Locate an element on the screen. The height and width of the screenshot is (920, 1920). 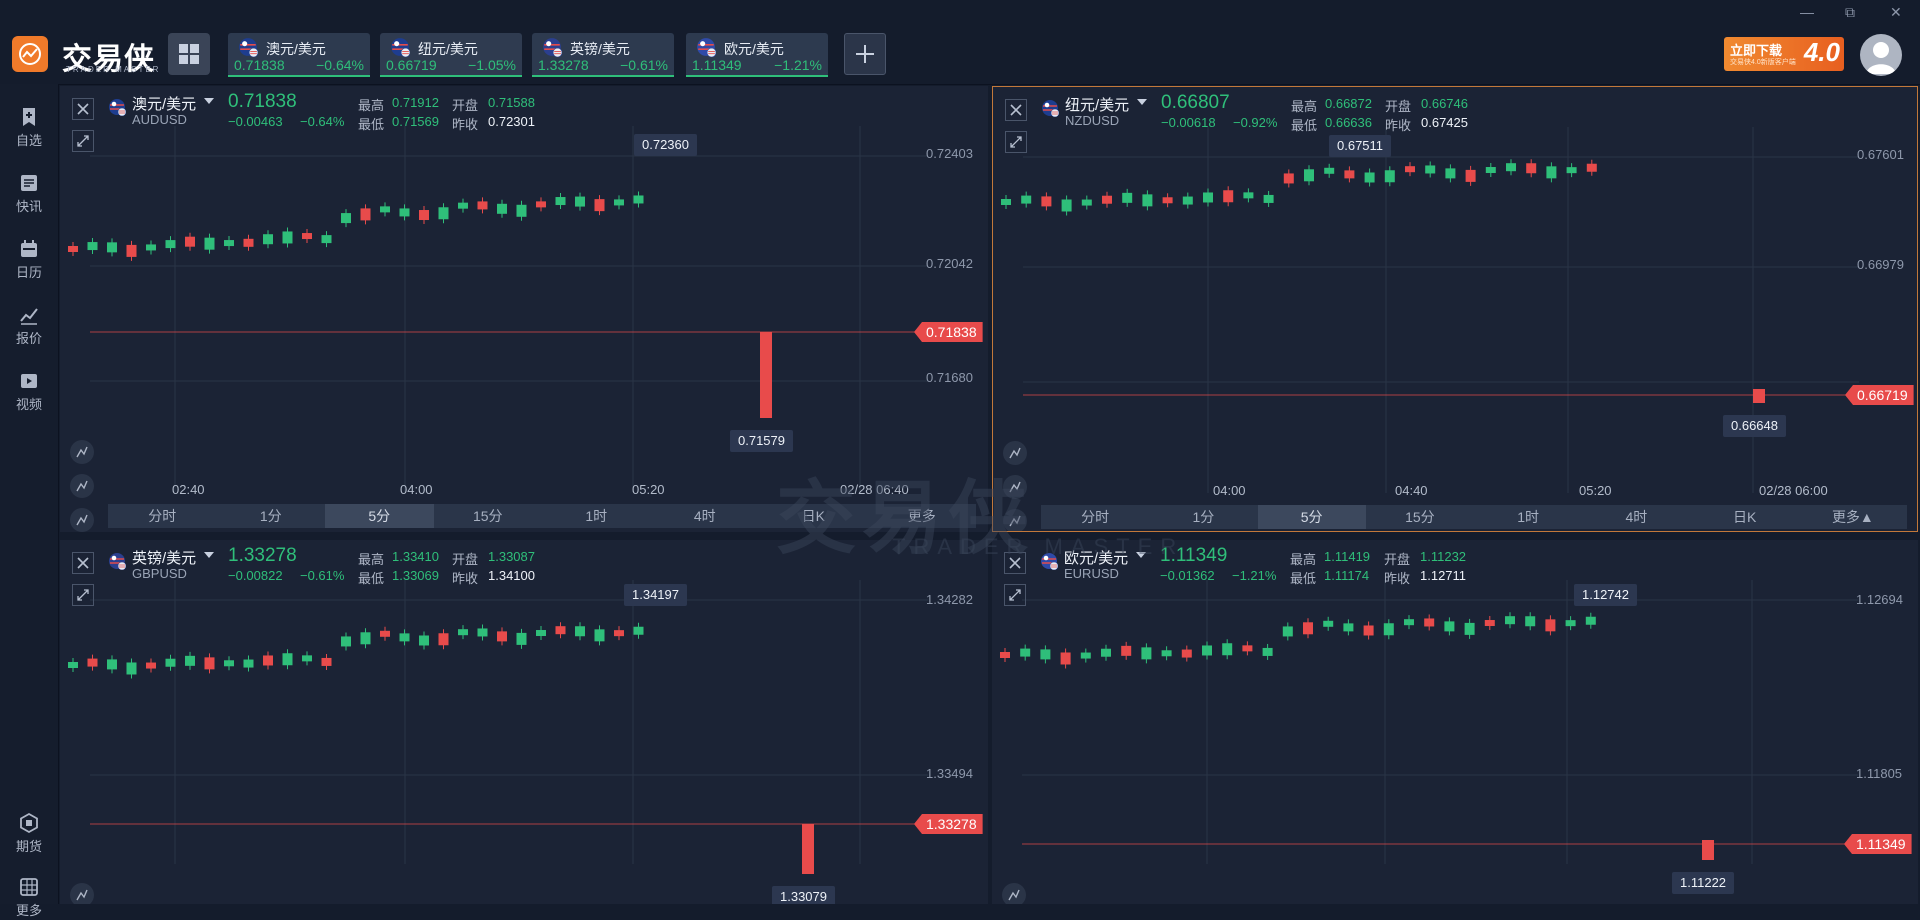
sidebar-item-5: 期货 is located at coordinates (29, 828).